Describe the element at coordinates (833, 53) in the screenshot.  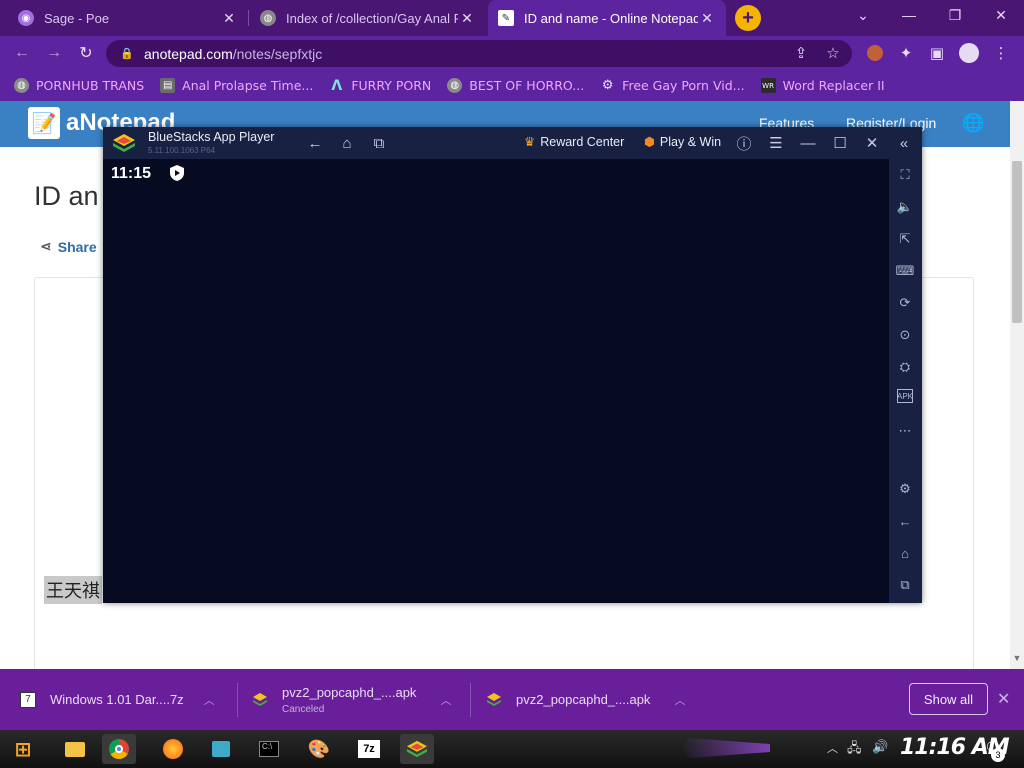
I see `bookmark-star-icon: ☆` at that location.